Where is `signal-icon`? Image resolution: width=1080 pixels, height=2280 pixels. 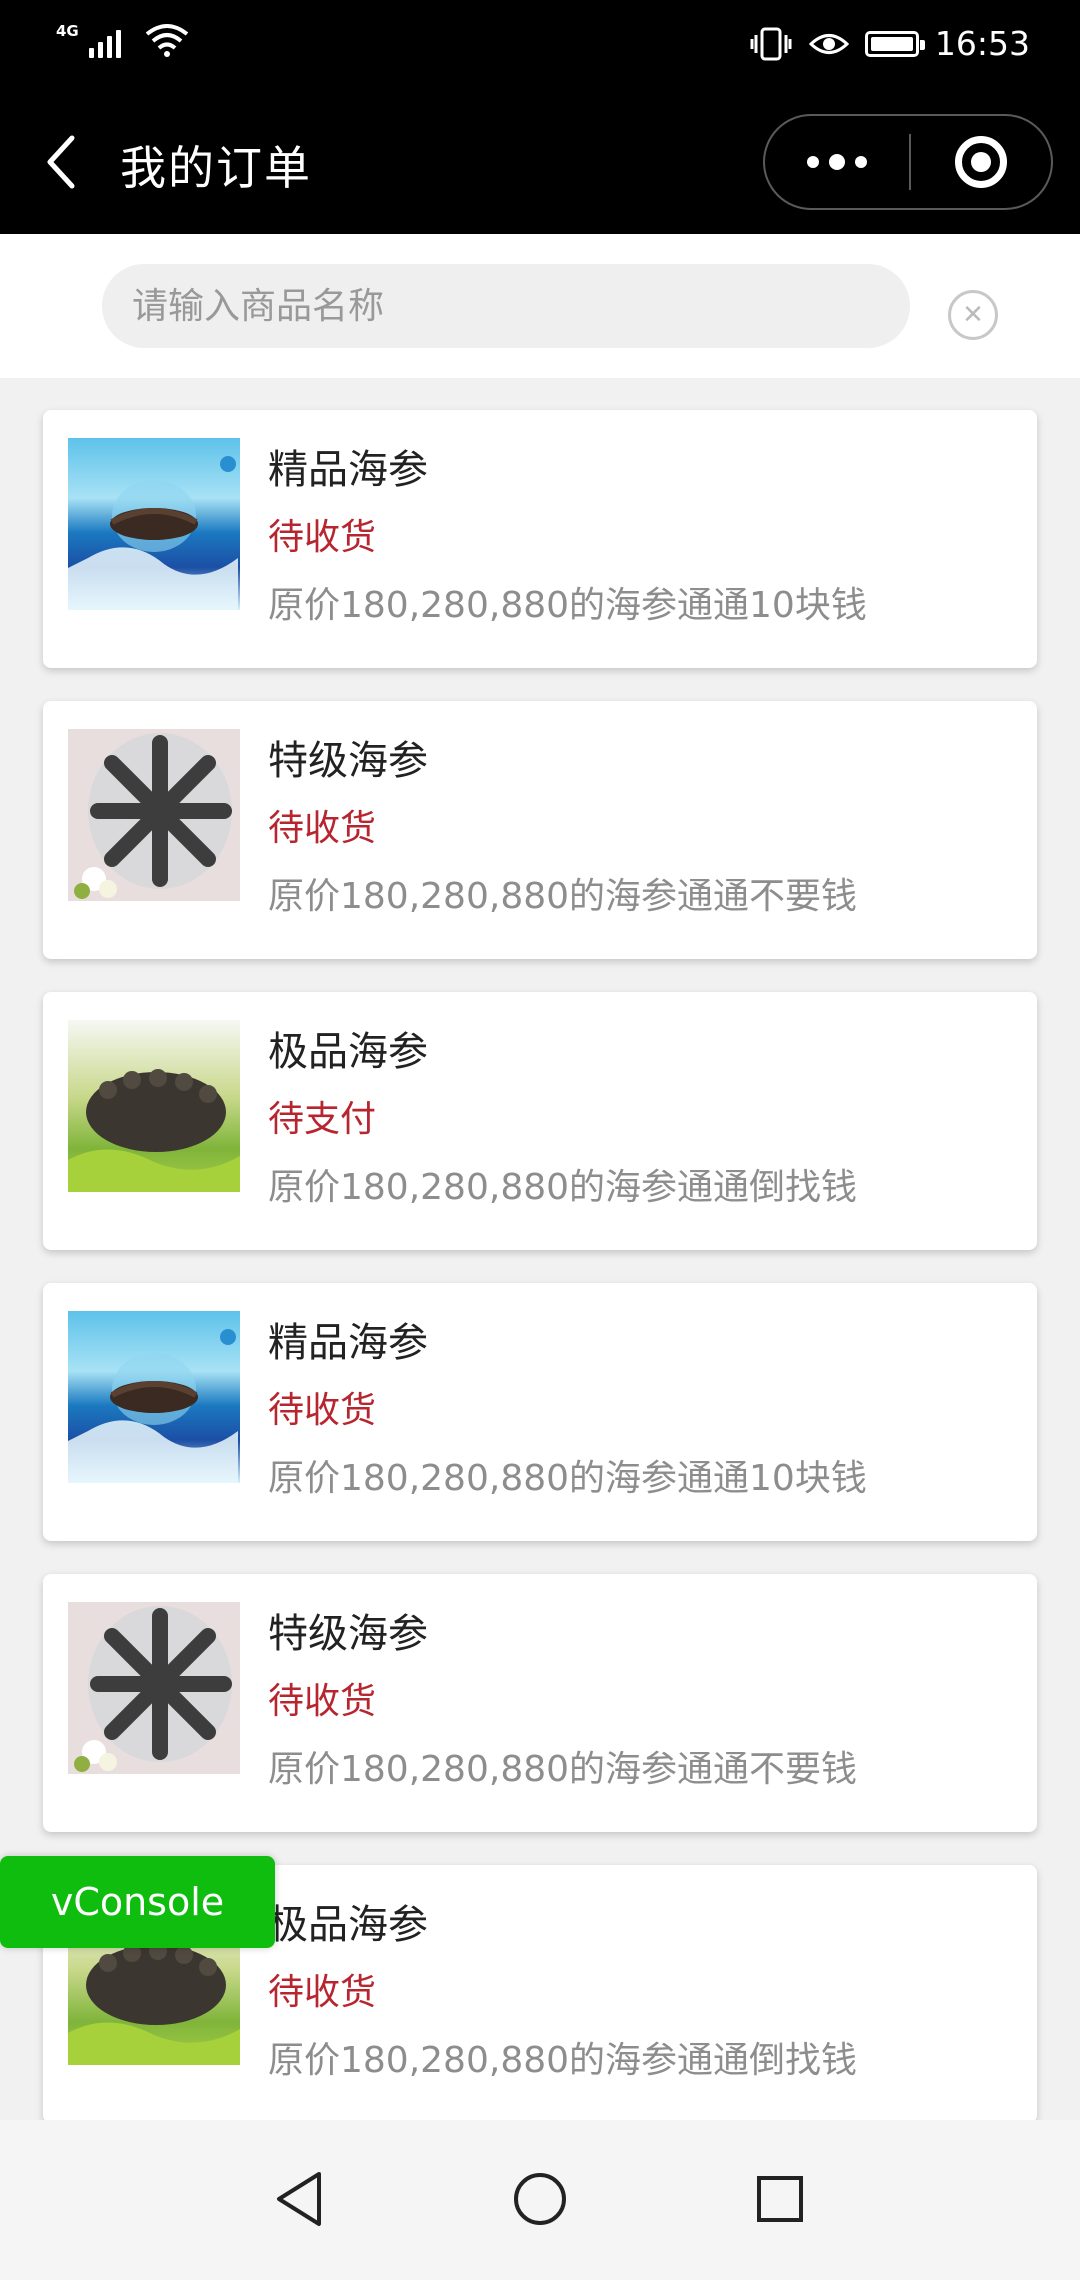
signal-icon is located at coordinates (104, 44).